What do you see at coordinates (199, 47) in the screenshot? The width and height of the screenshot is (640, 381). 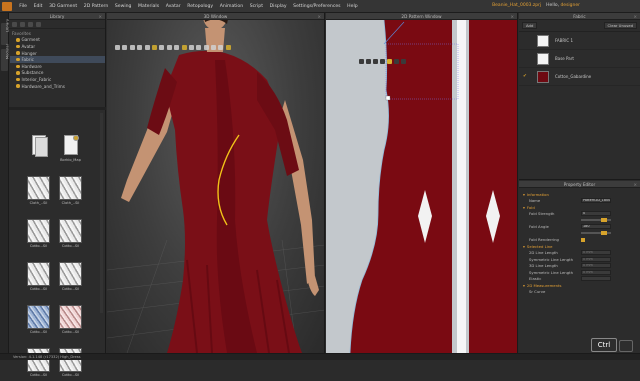 I see `camera-icon` at bounding box center [199, 47].